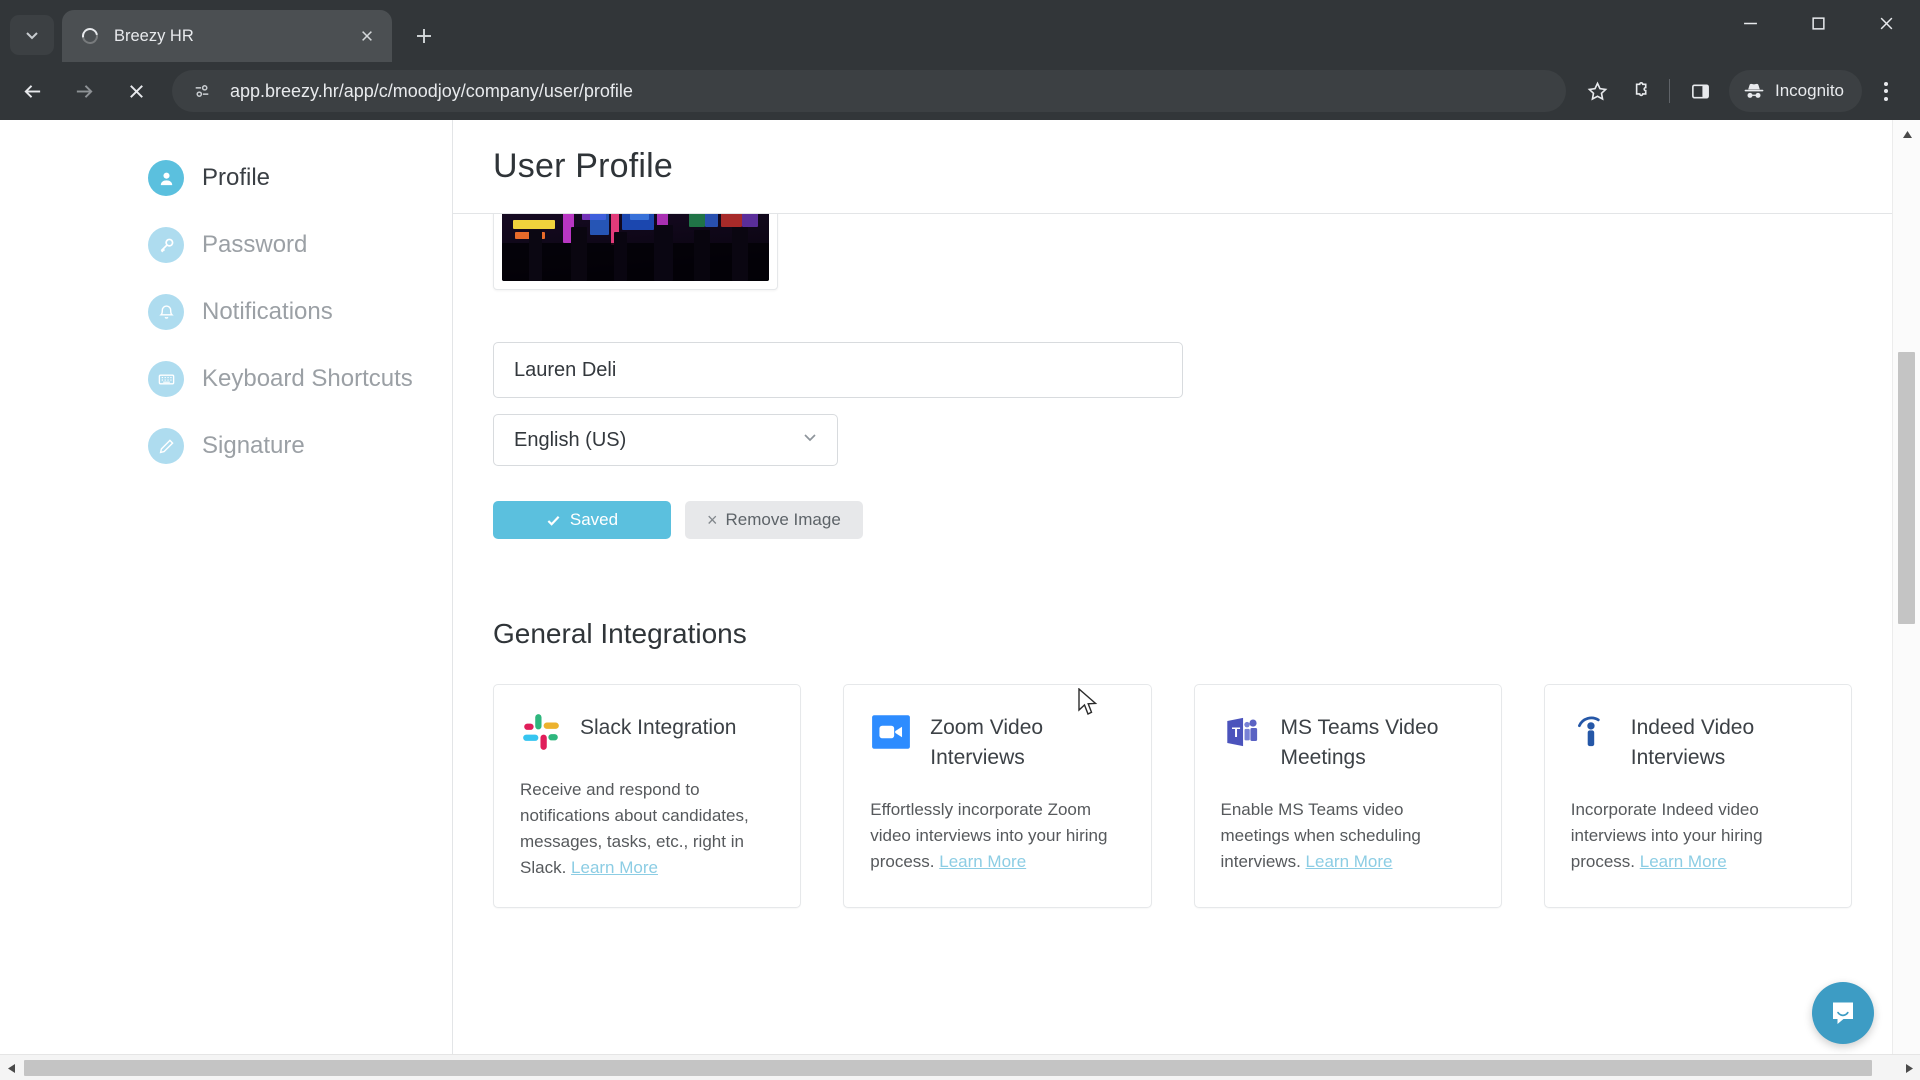  Describe the element at coordinates (1172, 167) in the screenshot. I see `page-header: User Profile` at that location.